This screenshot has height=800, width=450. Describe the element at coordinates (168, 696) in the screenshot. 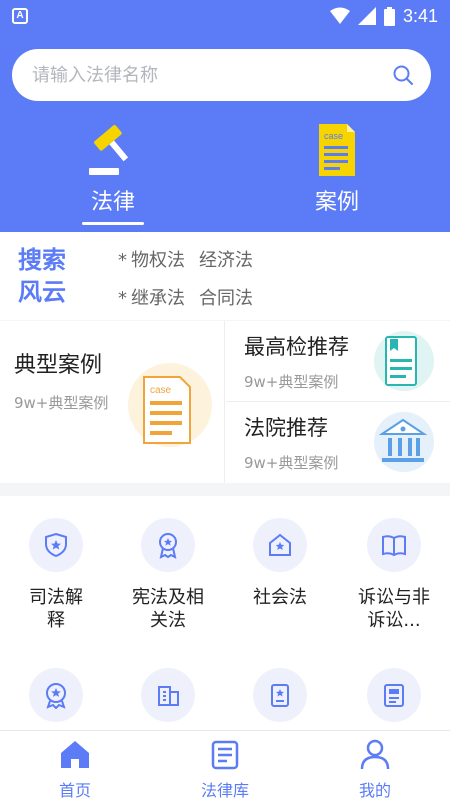

I see `building-icon` at that location.